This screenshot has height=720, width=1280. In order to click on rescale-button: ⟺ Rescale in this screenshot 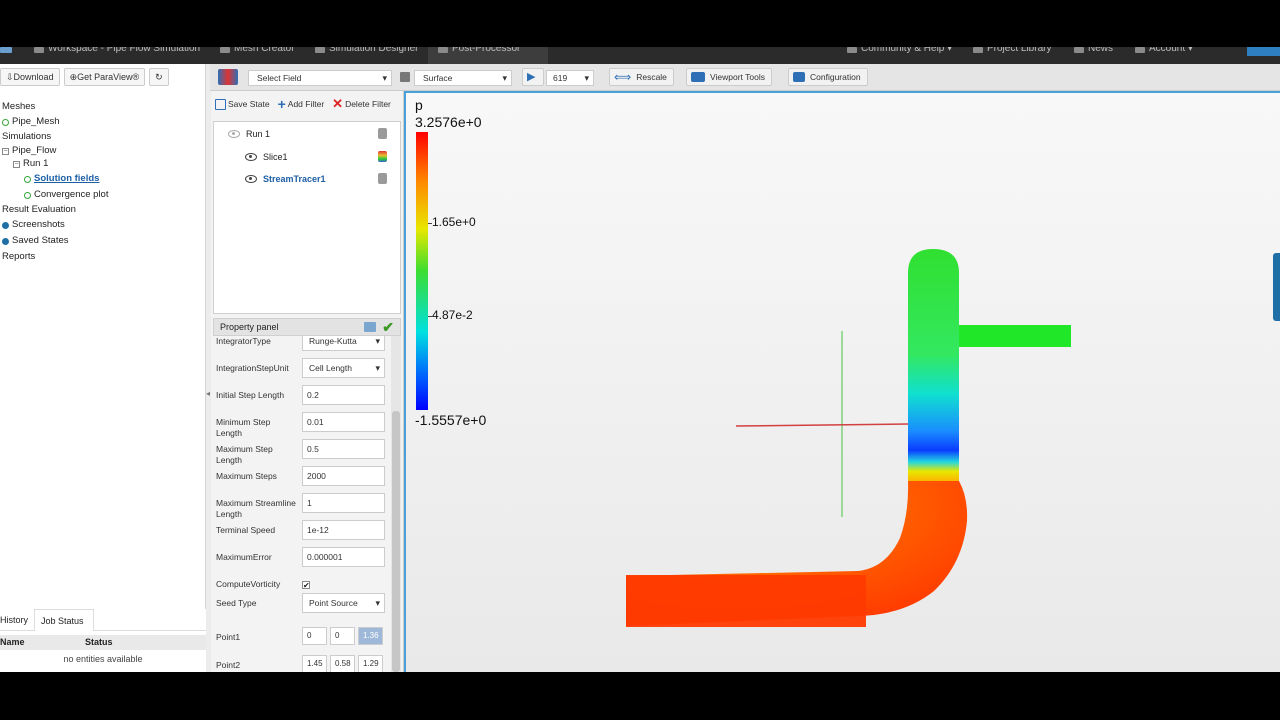, I will do `click(641, 77)`.